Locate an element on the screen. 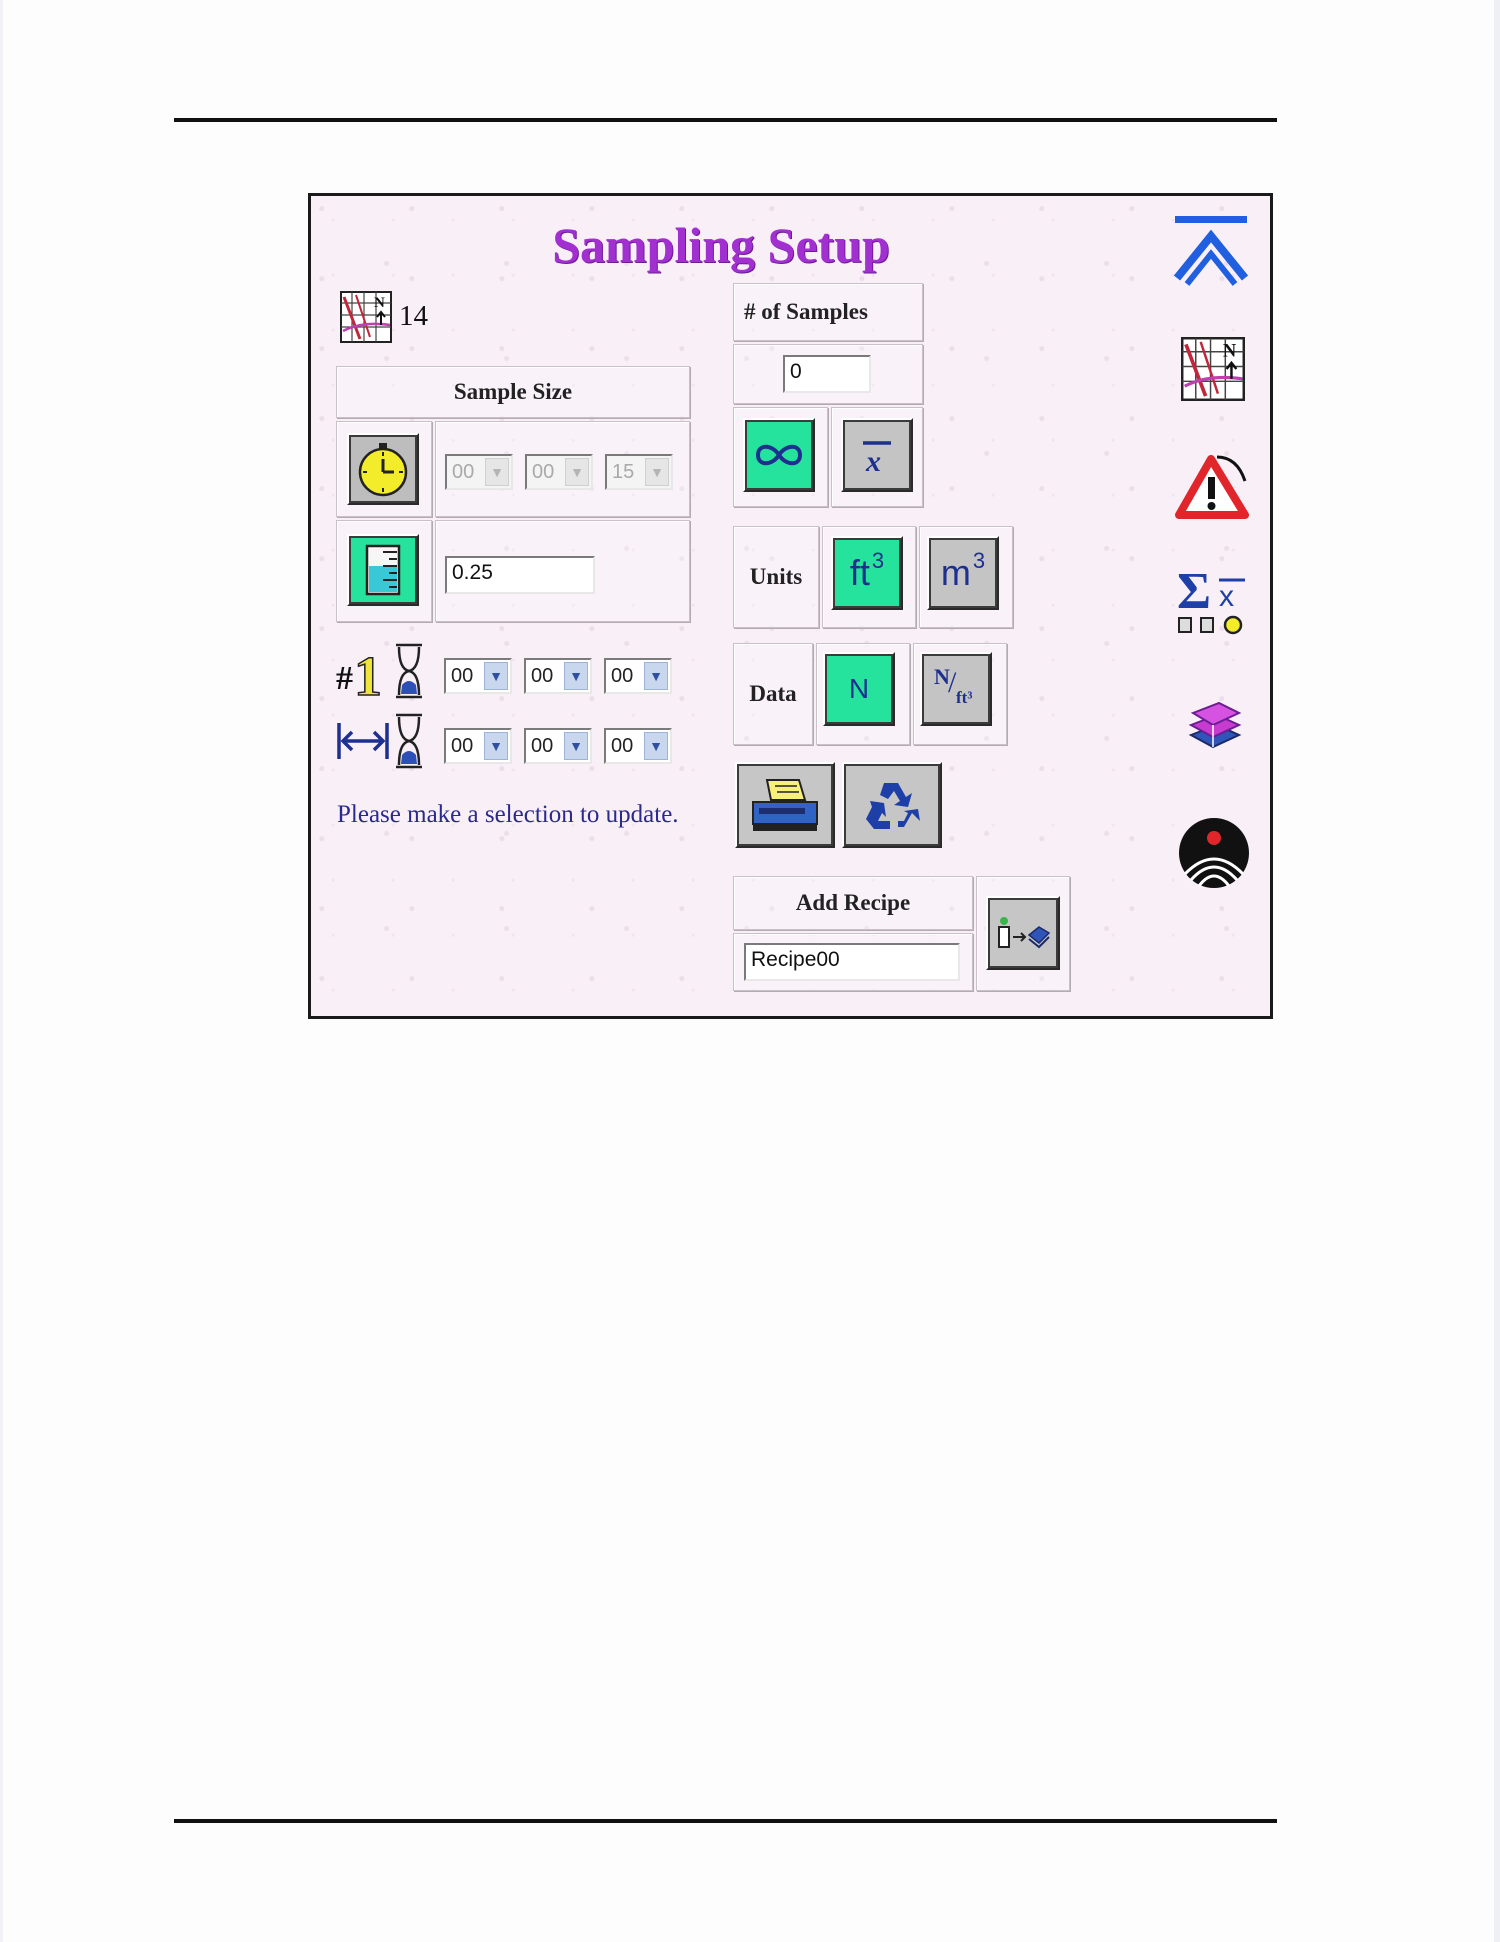  add-recipe-face is located at coordinates (1023, 933).